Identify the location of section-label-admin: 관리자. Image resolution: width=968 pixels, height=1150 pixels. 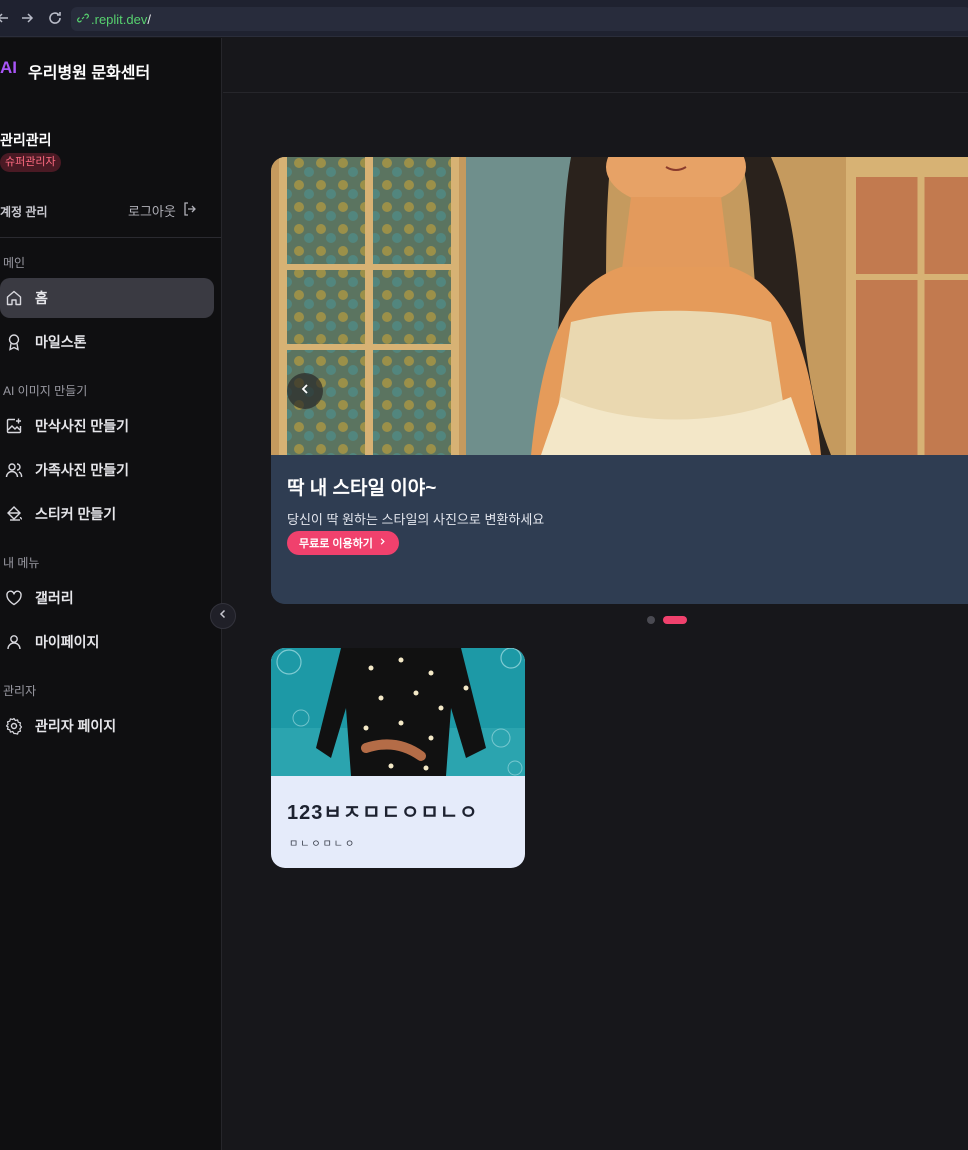
(20, 691).